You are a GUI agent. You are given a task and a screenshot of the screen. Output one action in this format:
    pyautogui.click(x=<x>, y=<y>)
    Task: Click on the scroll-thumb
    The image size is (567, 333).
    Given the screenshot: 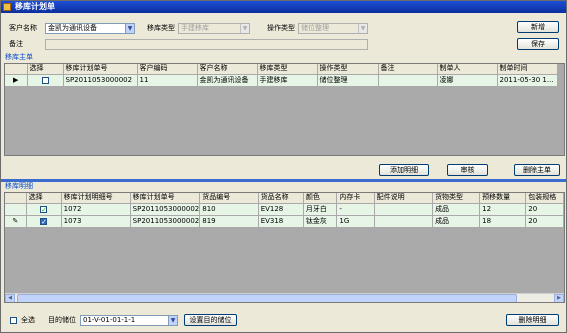 What is the action you would take?
    pyautogui.click(x=267, y=298)
    